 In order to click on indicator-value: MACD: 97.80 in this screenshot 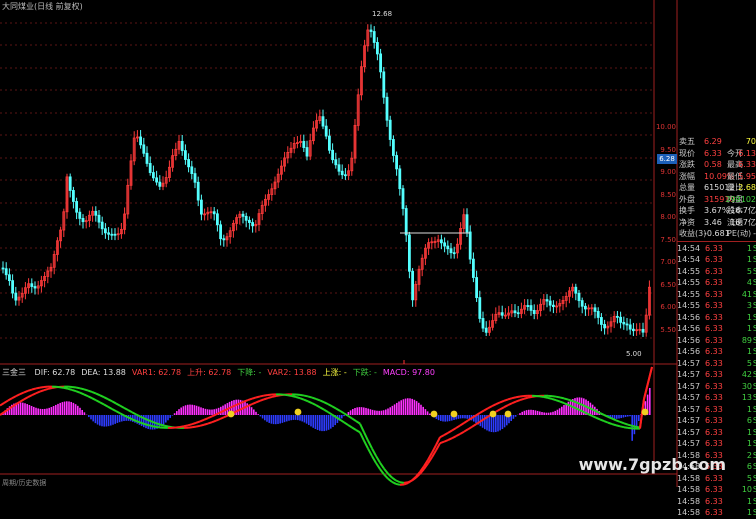, I will do `click(409, 372)`.